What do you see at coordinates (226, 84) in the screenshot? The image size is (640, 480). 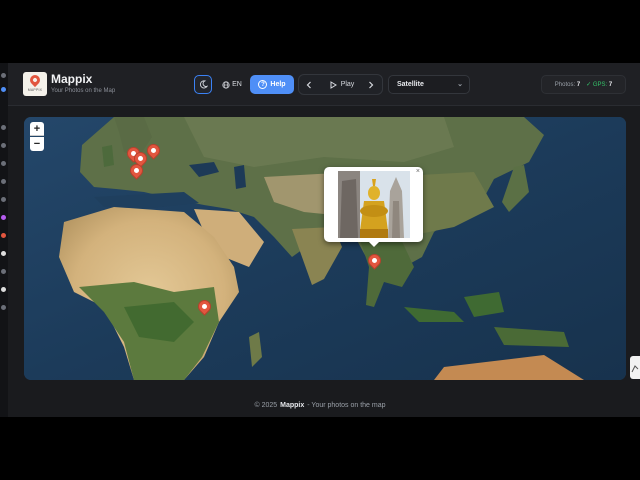 I see `globe-icon` at bounding box center [226, 84].